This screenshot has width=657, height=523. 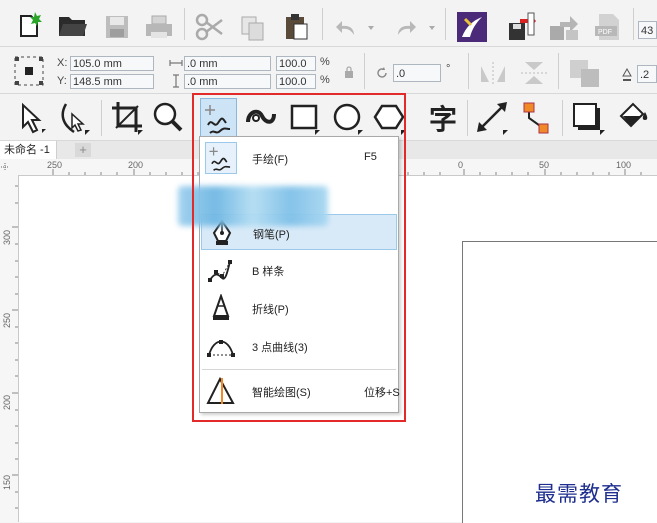 What do you see at coordinates (325, 80) in the screenshot?
I see `scale-height-percent: %` at bounding box center [325, 80].